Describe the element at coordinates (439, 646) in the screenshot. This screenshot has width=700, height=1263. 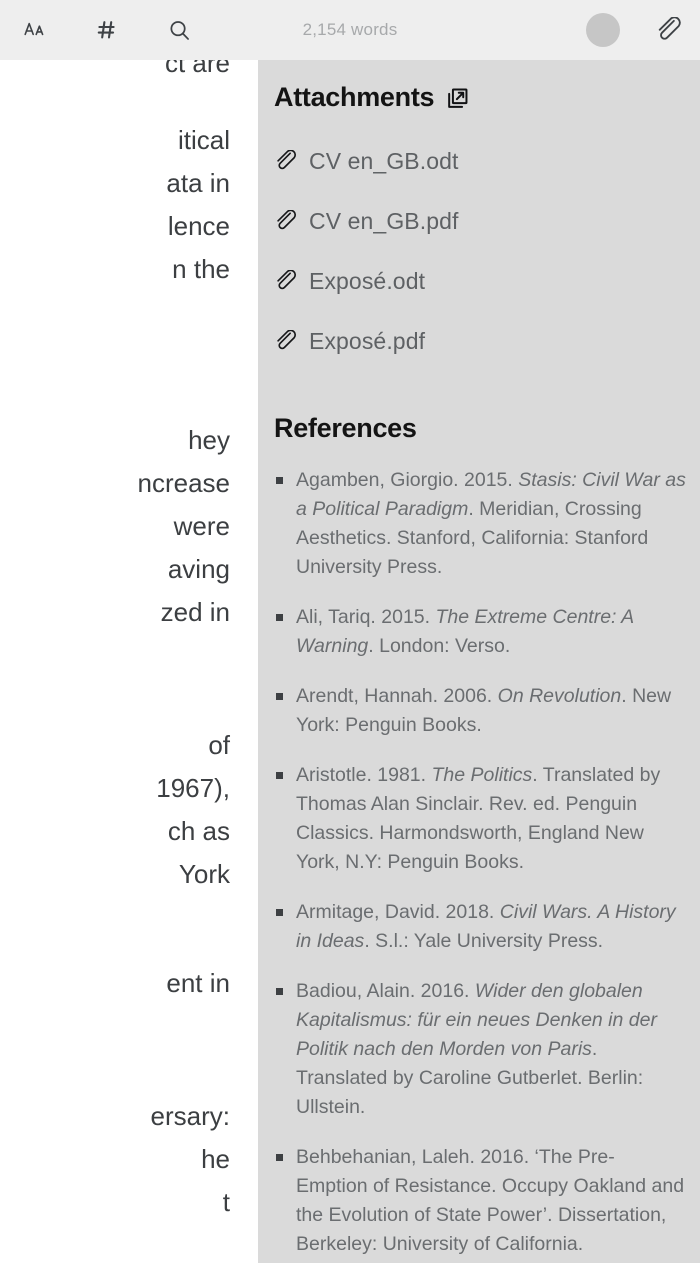
I see `reference-text: . London: Verso.` at that location.